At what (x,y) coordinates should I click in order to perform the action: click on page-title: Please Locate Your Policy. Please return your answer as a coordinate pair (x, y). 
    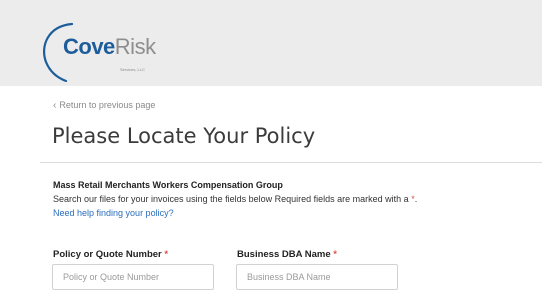
    Looking at the image, I should click on (184, 136).